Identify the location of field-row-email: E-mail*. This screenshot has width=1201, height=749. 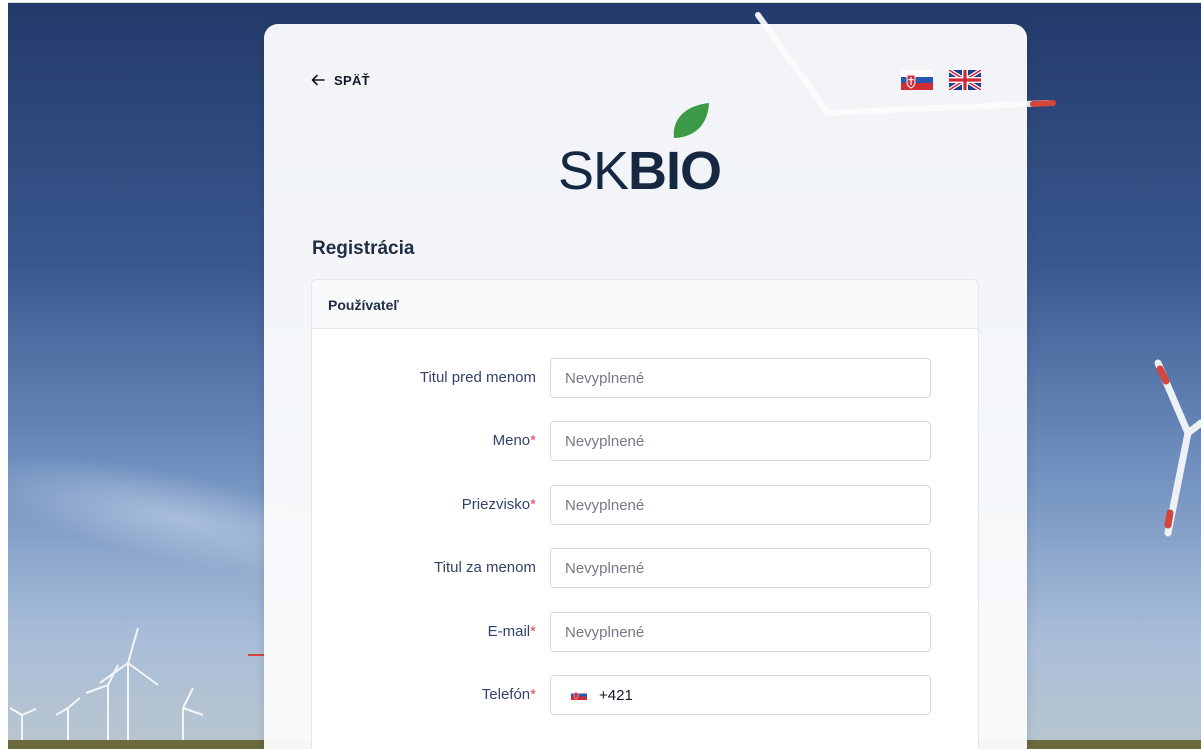
(646, 632).